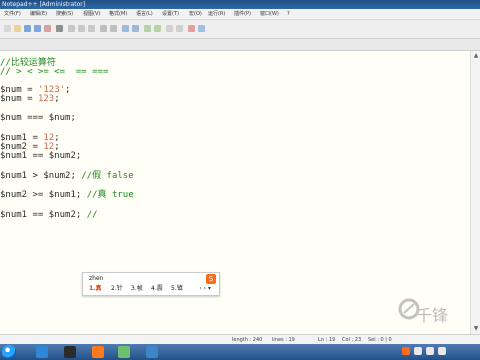  Describe the element at coordinates (151, 284) in the screenshot. I see `ime-candidate-window: zhen S 1.真 2.针 3.帧 4.震 5.镇 ‹ › ▾` at that location.